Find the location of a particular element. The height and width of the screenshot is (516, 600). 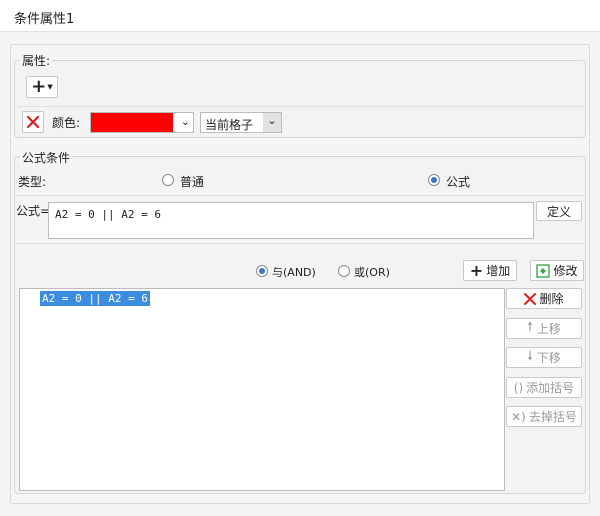

move-up-button: 🠕 上移 is located at coordinates (544, 328).